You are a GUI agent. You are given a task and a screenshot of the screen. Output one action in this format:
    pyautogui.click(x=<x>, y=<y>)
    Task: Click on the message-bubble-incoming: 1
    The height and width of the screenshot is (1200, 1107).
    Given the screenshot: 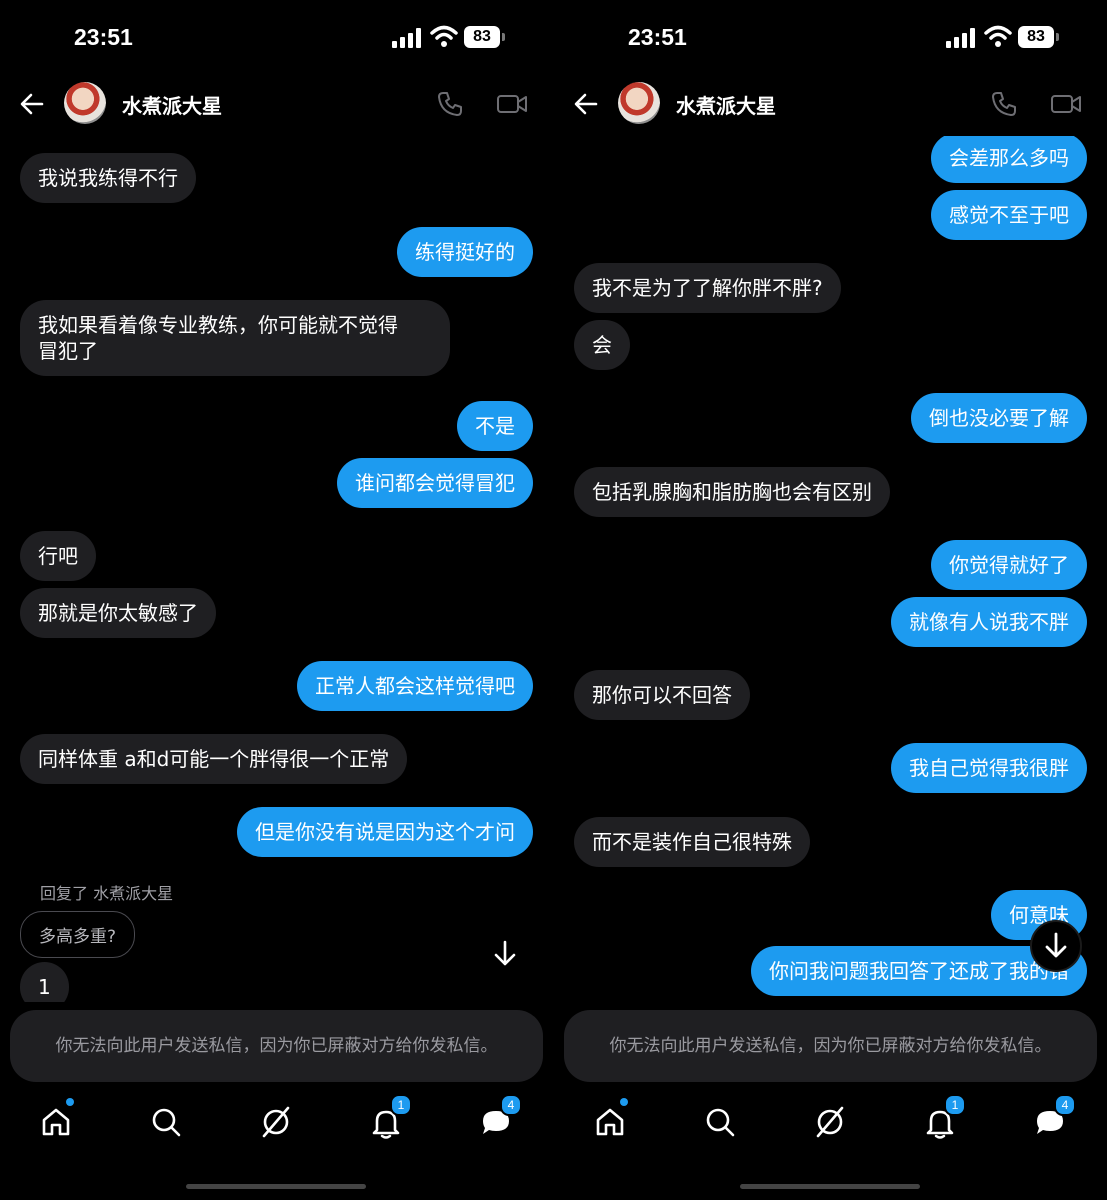 What is the action you would take?
    pyautogui.click(x=44, y=982)
    